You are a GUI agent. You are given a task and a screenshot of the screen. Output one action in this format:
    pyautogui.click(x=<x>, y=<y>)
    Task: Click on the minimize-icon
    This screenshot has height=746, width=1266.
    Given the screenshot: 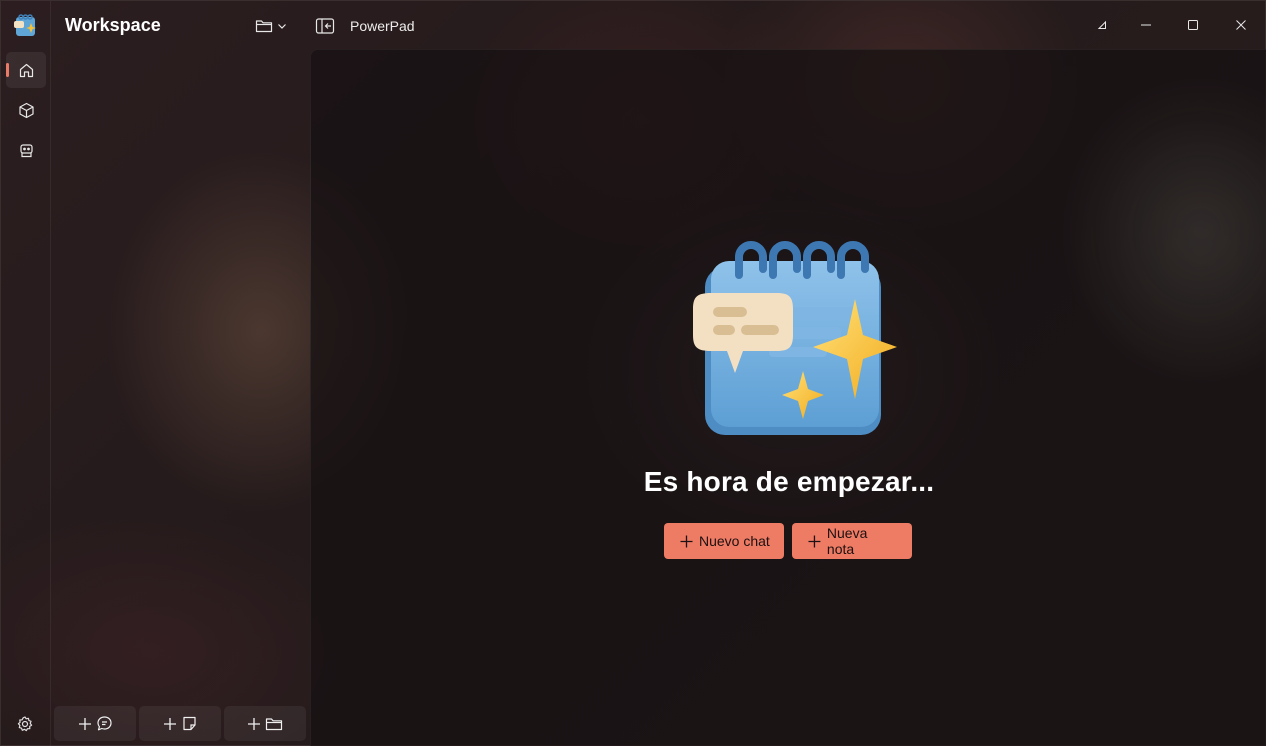 What is the action you would take?
    pyautogui.click(x=1146, y=25)
    